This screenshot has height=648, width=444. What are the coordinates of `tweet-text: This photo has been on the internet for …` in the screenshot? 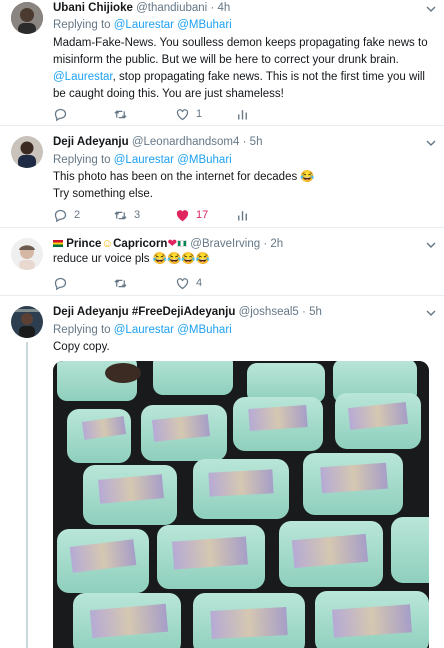 It's located at (245, 186).